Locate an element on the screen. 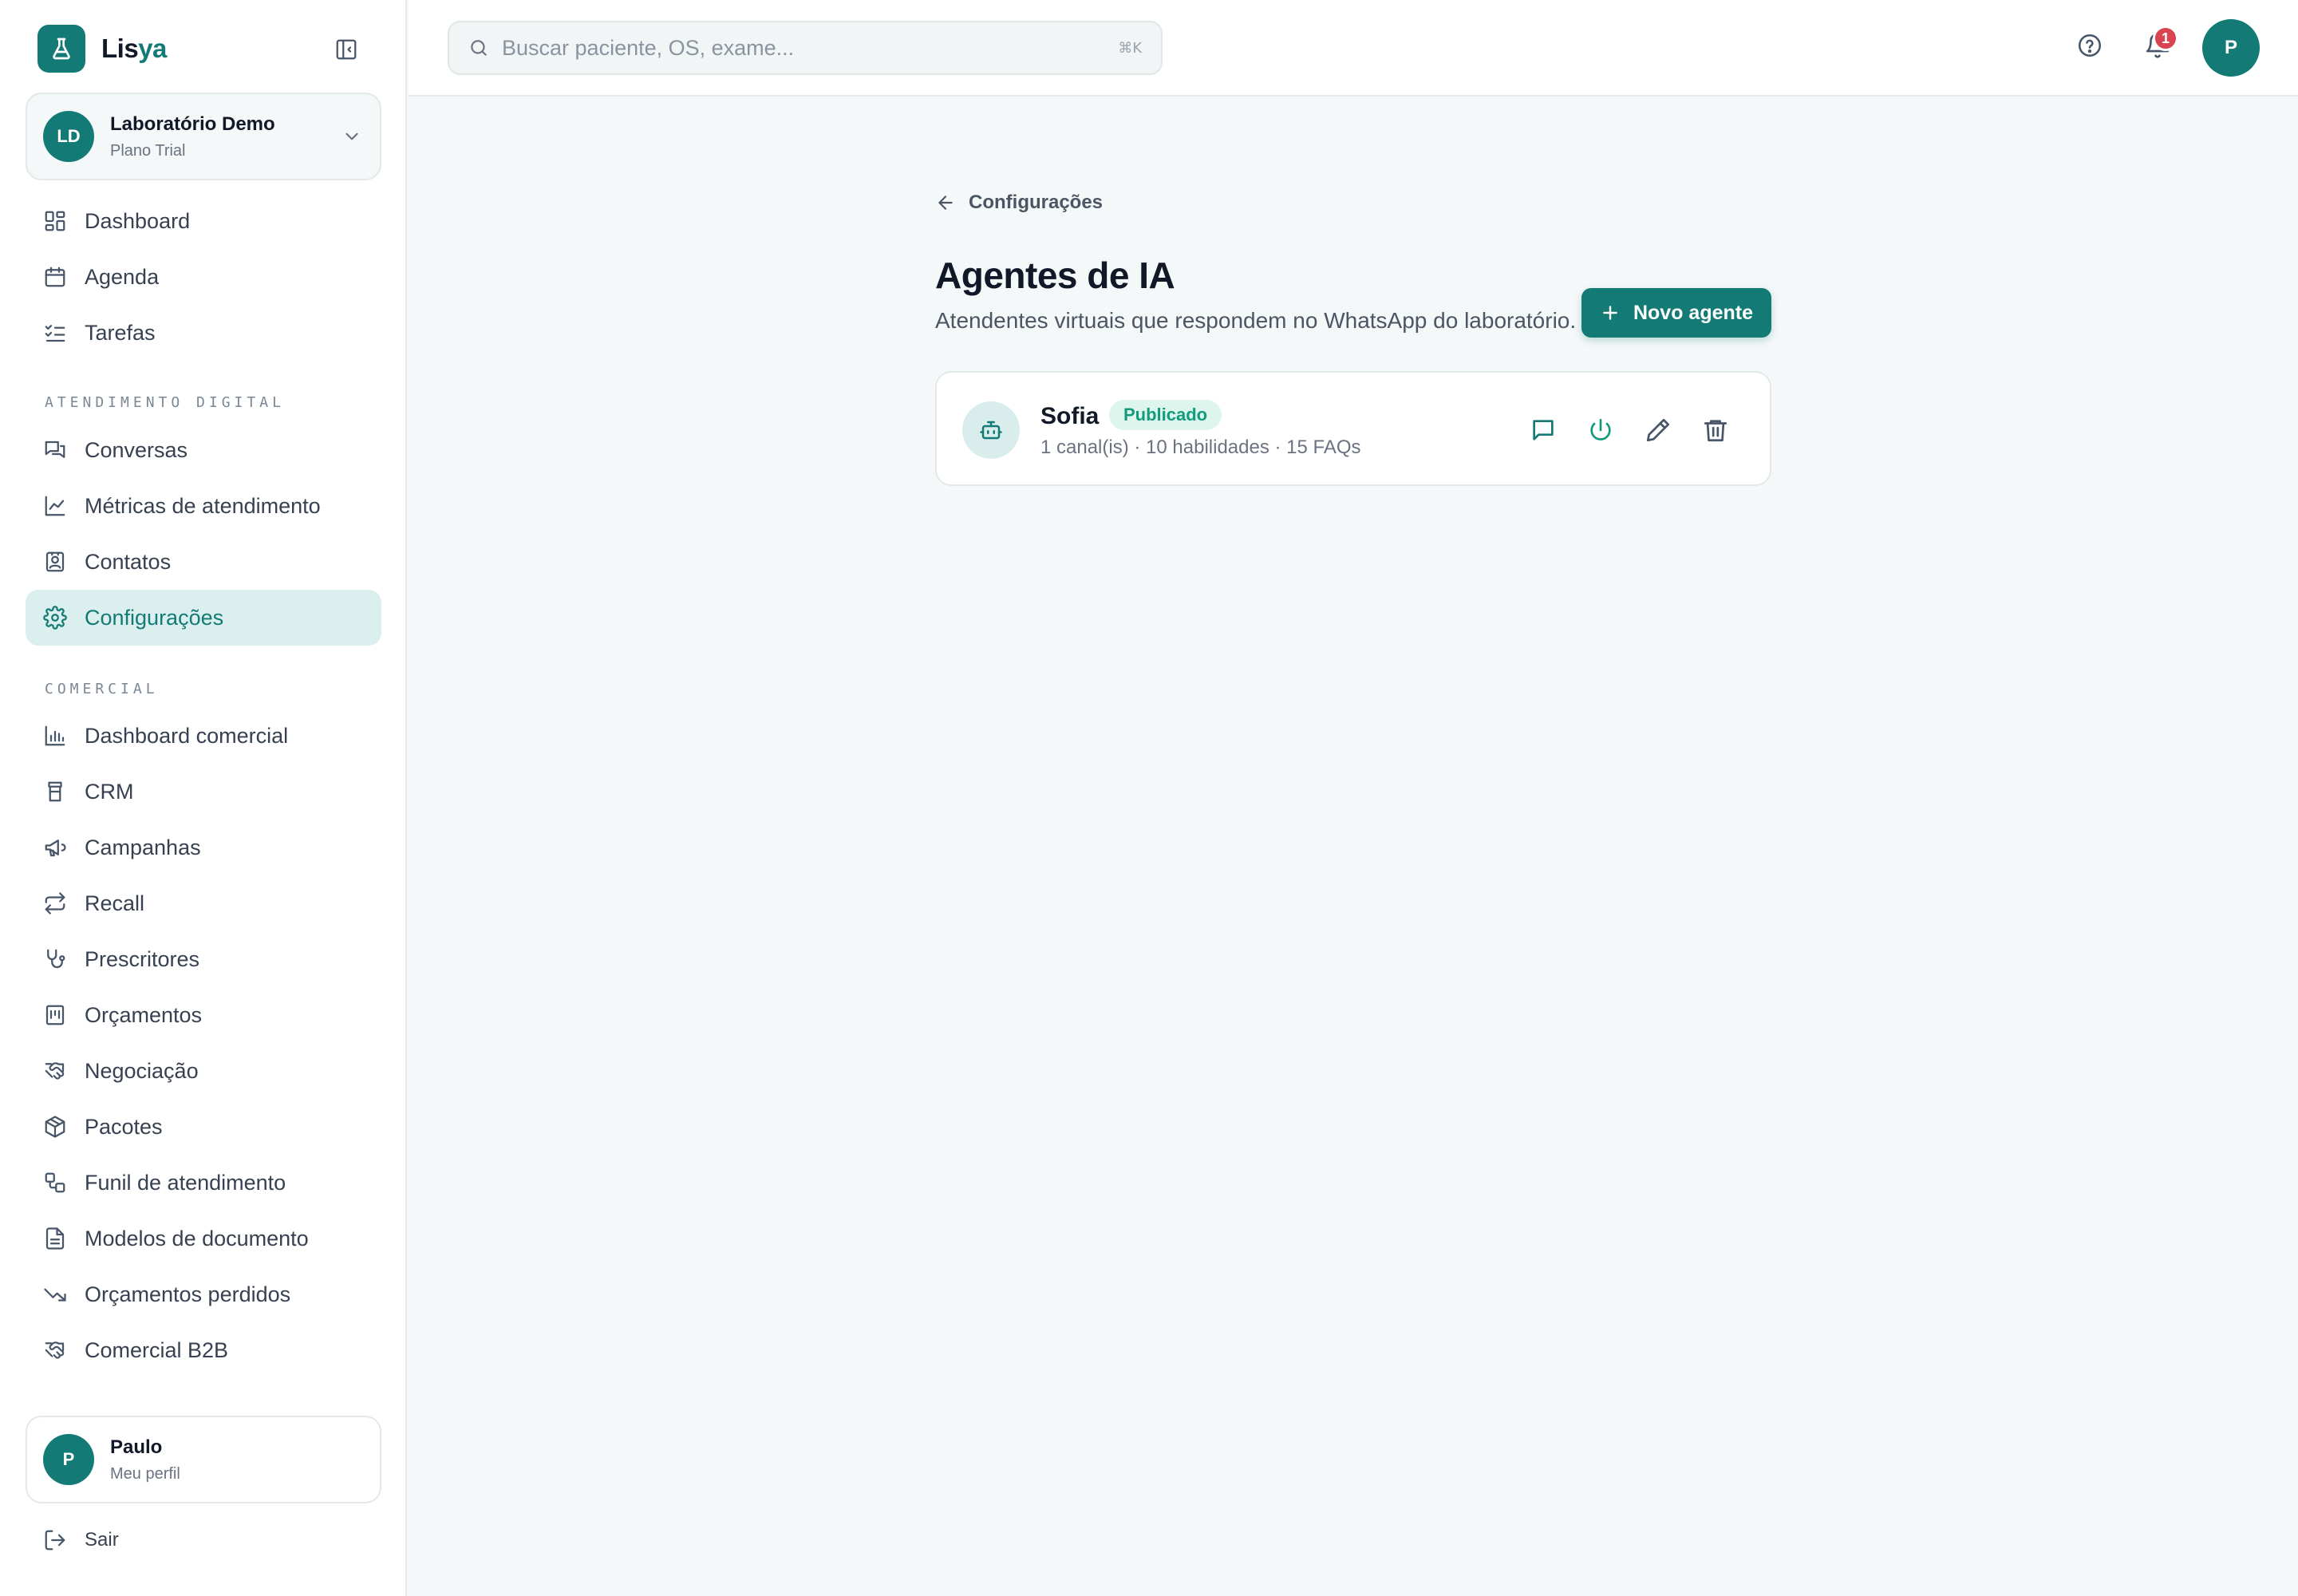 Image resolution: width=2298 pixels, height=1596 pixels. gear-icon is located at coordinates (55, 618).